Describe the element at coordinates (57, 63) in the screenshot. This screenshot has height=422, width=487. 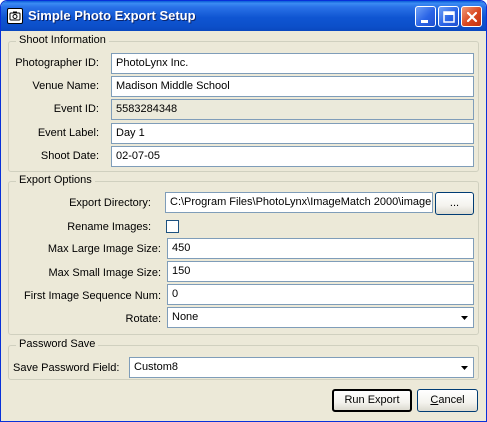
I see `photographer-id-label: Photographer ID:` at that location.